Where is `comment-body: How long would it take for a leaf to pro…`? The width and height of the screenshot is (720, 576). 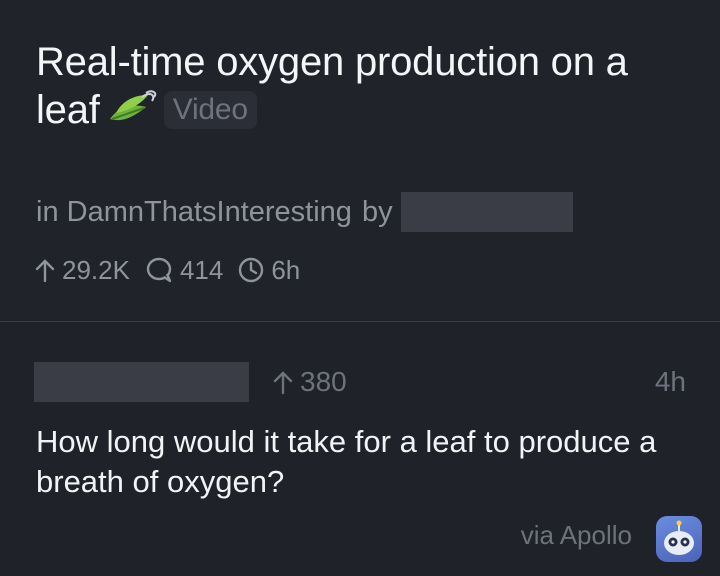 comment-body: How long would it take for a leaf to pro… is located at coordinates (346, 461).